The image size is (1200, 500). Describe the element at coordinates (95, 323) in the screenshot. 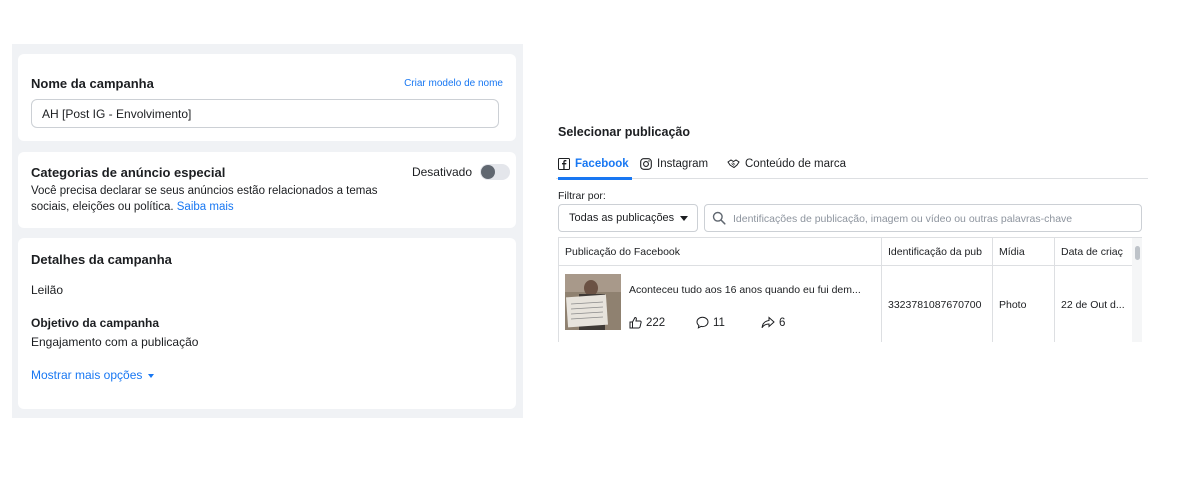

I see `objective-label: Objetivo da campanha` at that location.